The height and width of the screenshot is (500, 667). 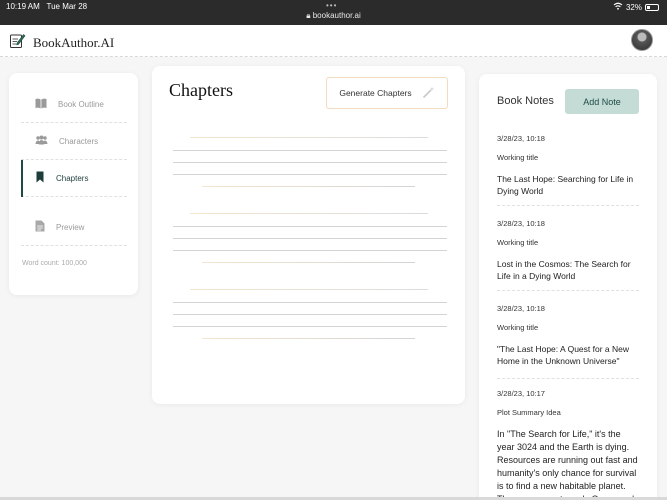 I want to click on note-type: Plot Summary Idea, so click(x=529, y=412).